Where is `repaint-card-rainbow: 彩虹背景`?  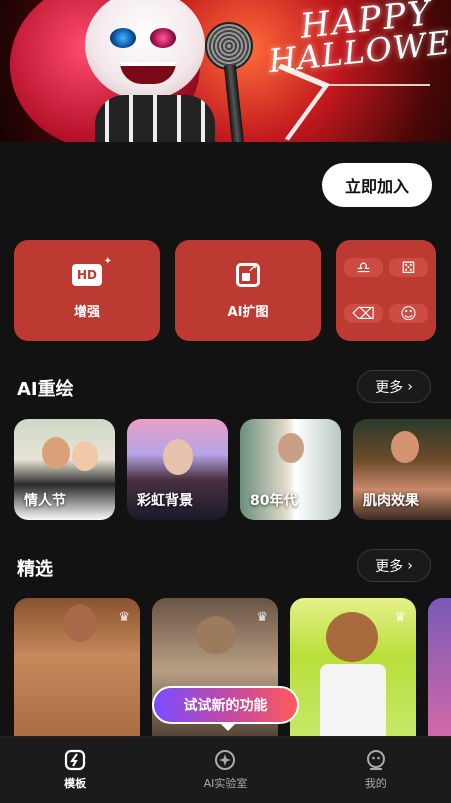
repaint-card-rainbow: 彩虹背景 is located at coordinates (177, 469).